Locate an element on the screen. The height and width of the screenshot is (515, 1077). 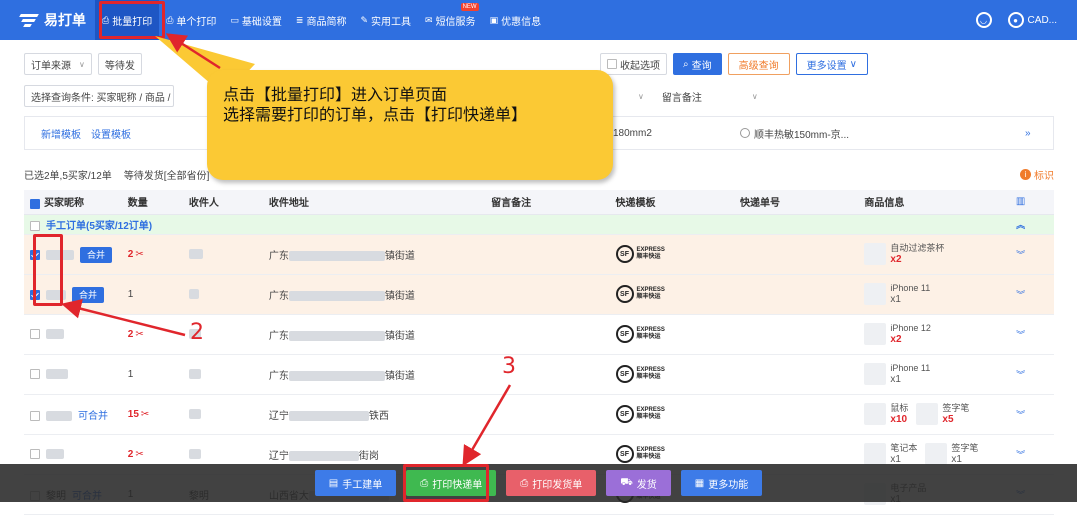
table-row: 合并 1 广东 镇街道 SF EXPRESS 顺丰快运 iPhone 11 x1 ︾ is located at coordinates (539, 294).